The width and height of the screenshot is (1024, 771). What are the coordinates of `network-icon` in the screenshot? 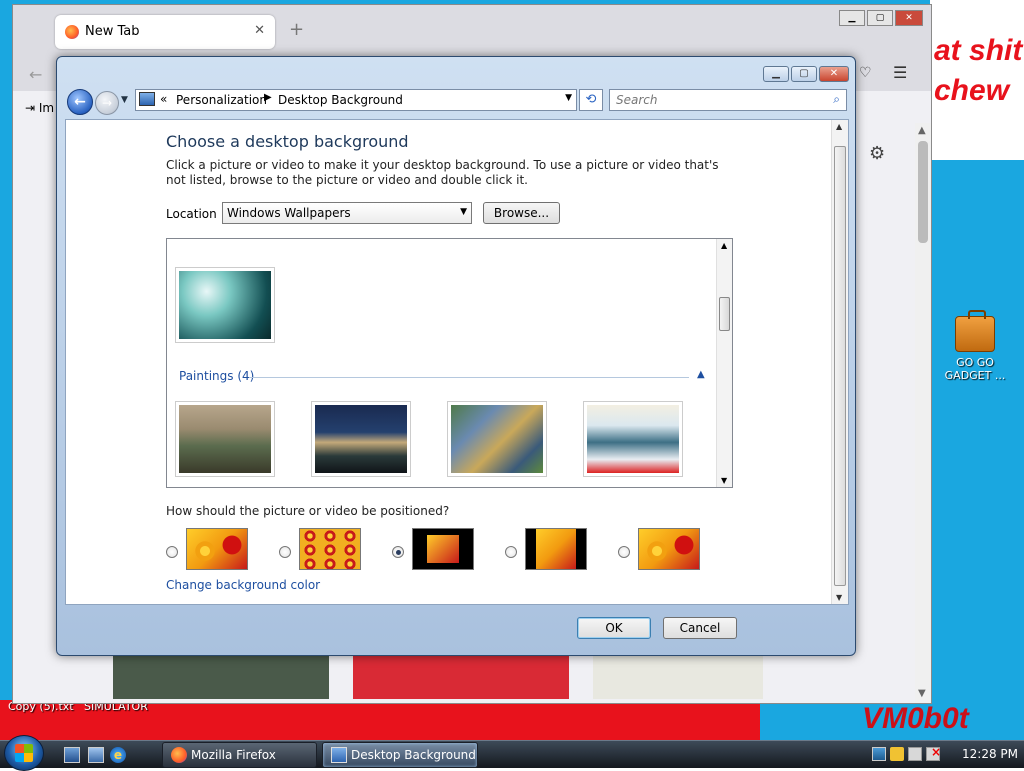 It's located at (879, 754).